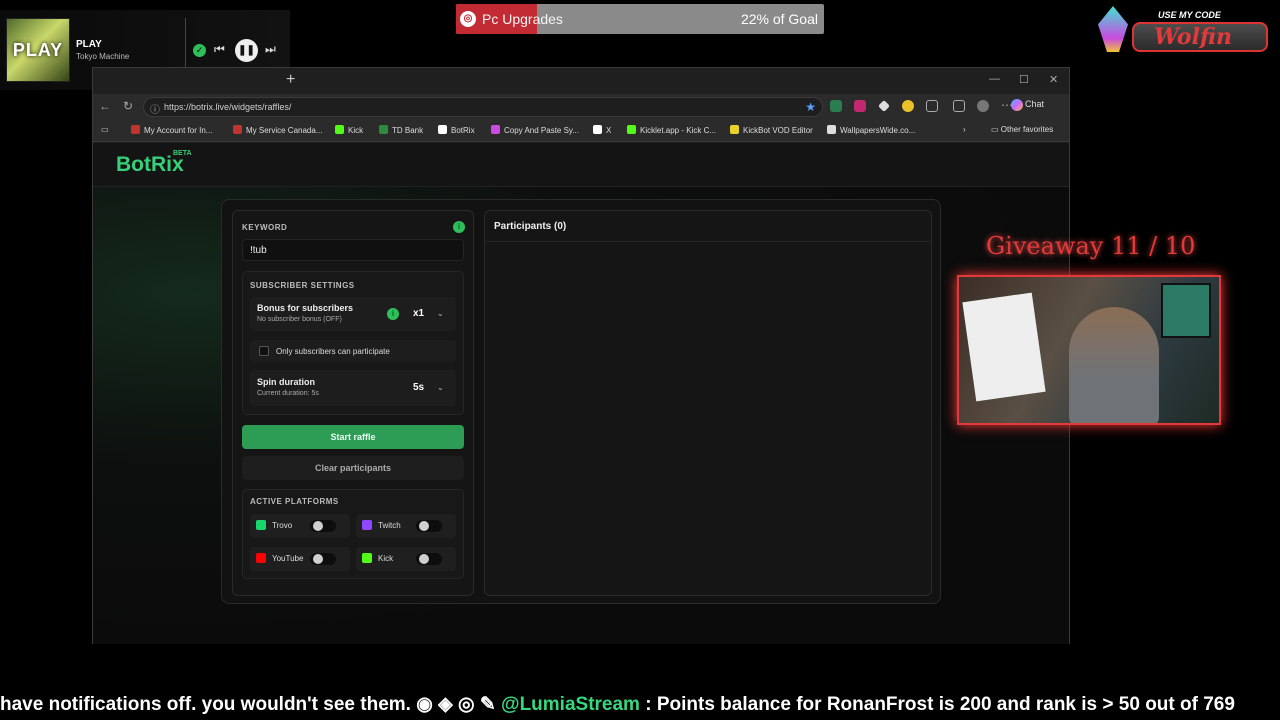 Image resolution: width=1280 pixels, height=720 pixels. I want to click on other-favorites: ▭ Other favorites, so click(1022, 129).